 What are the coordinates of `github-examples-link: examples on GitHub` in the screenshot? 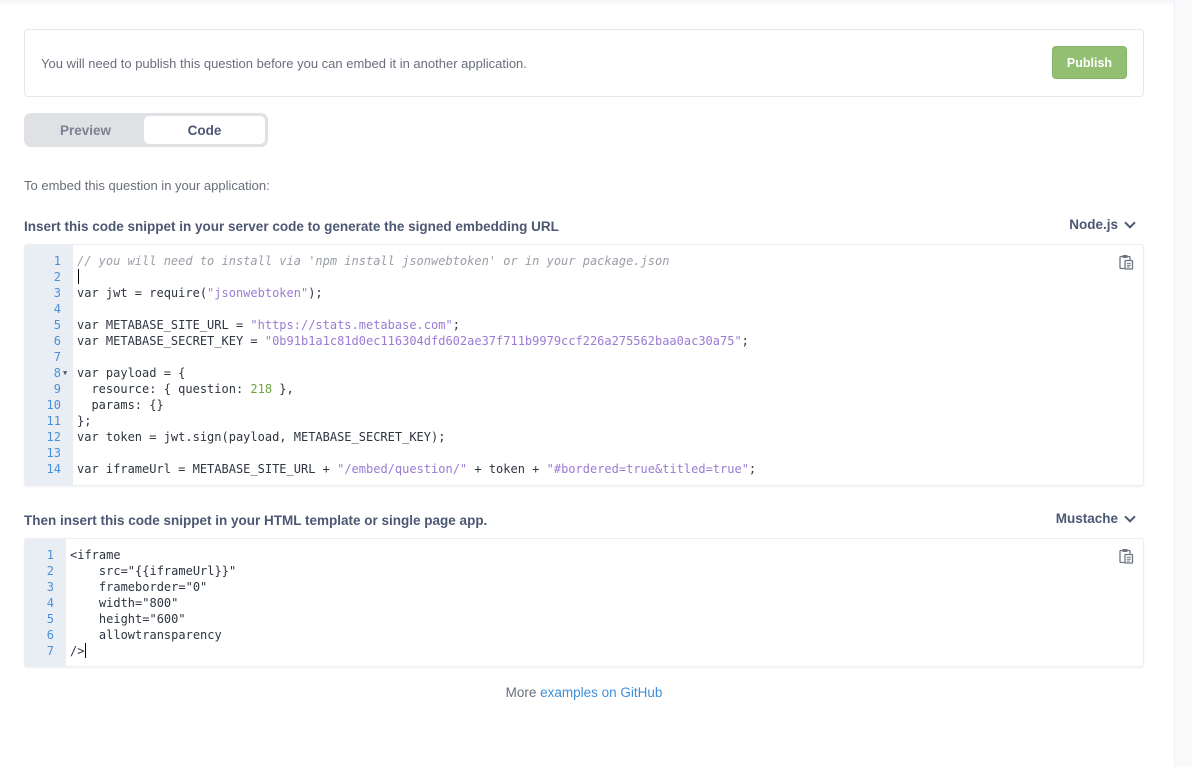 It's located at (601, 692).